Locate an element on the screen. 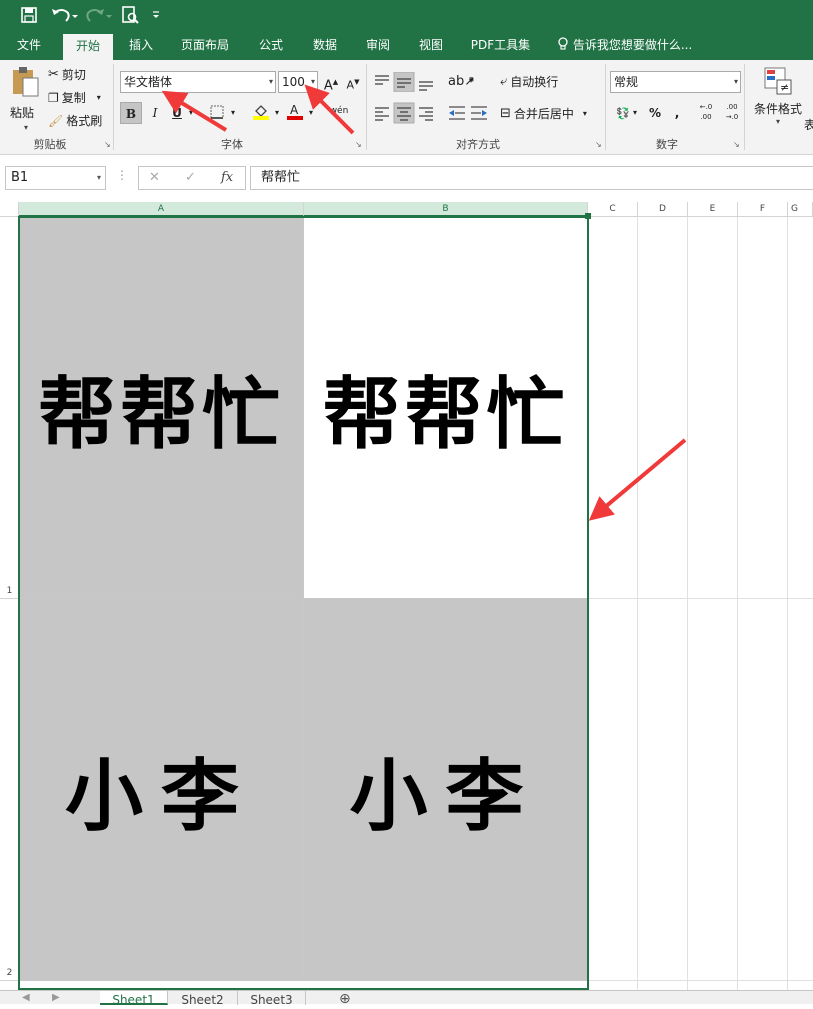  tab-file: 文件 is located at coordinates (29, 45).